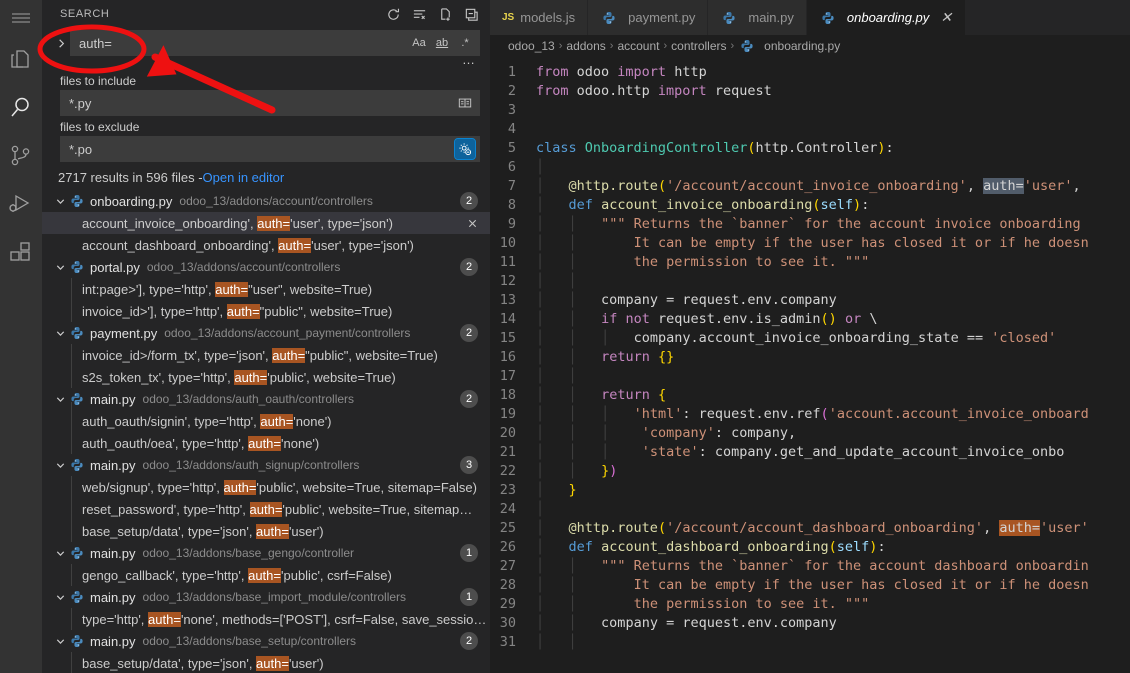 This screenshot has height=673, width=1130. Describe the element at coordinates (61, 43) in the screenshot. I see `chevron-right-icon` at that location.